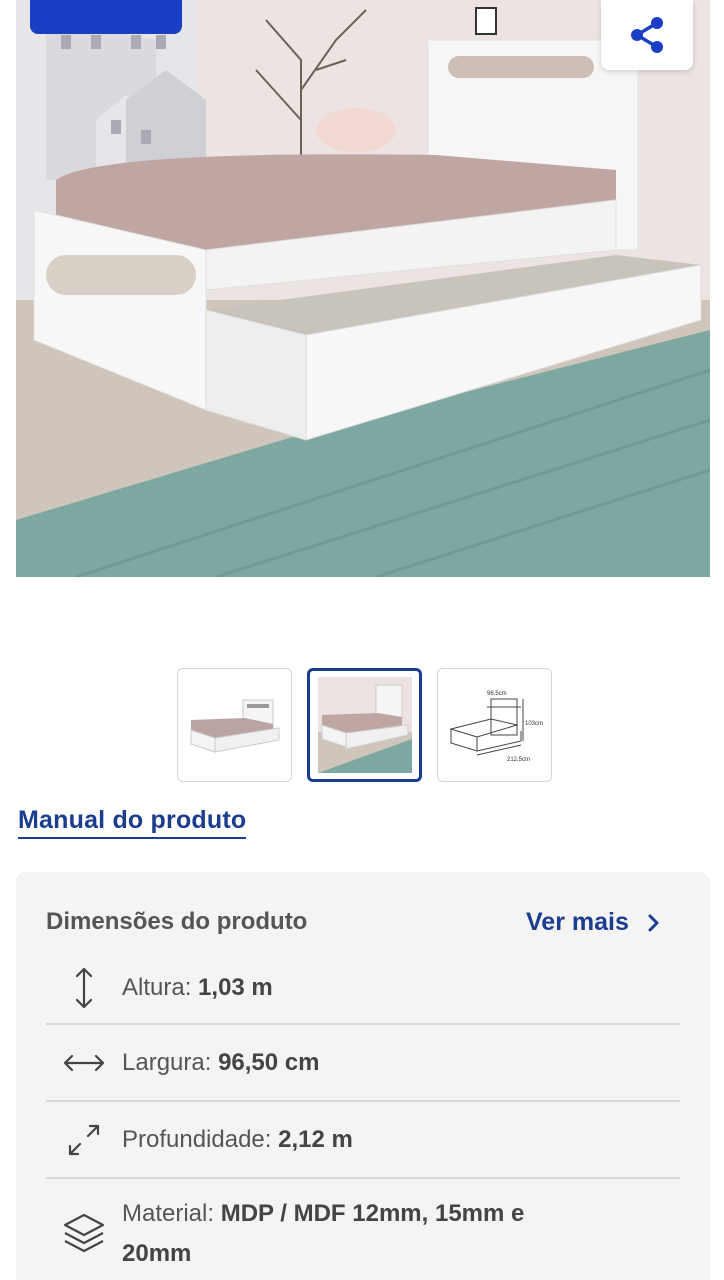 The width and height of the screenshot is (724, 1280). What do you see at coordinates (84, 1233) in the screenshot?
I see `layers-icon` at bounding box center [84, 1233].